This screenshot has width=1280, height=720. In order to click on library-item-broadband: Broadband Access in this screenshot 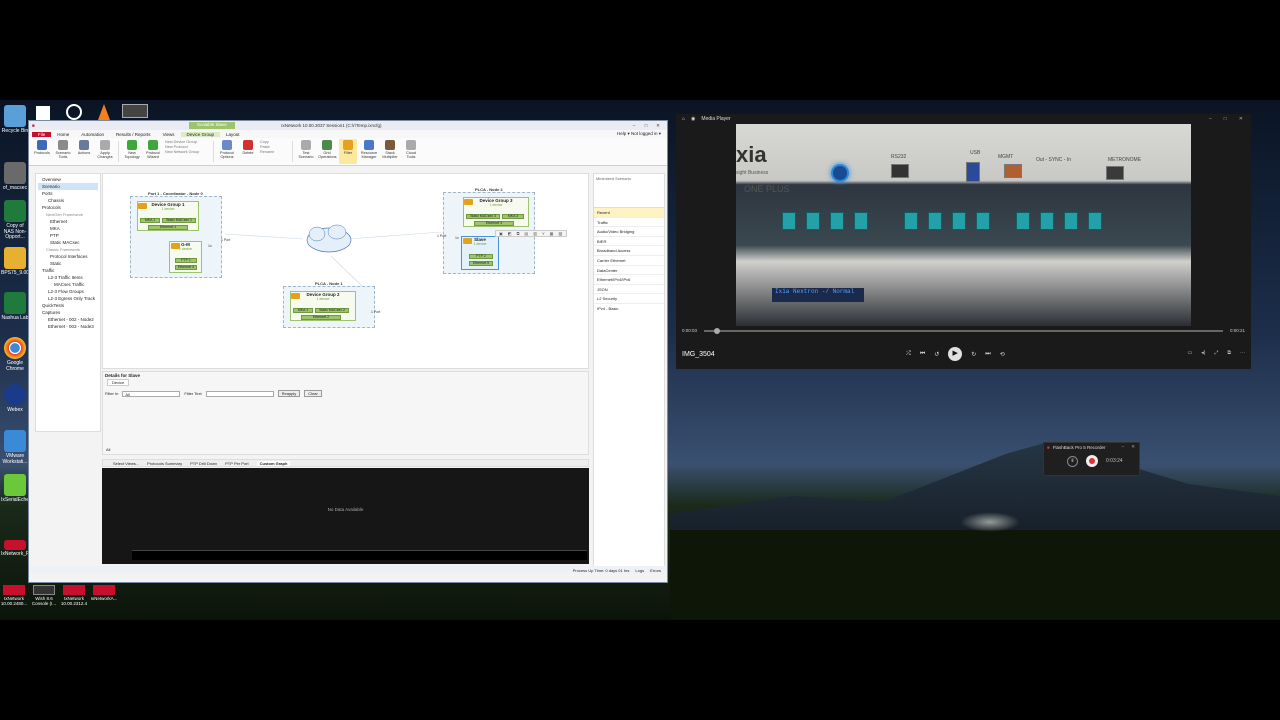, I will do `click(629, 251)`.